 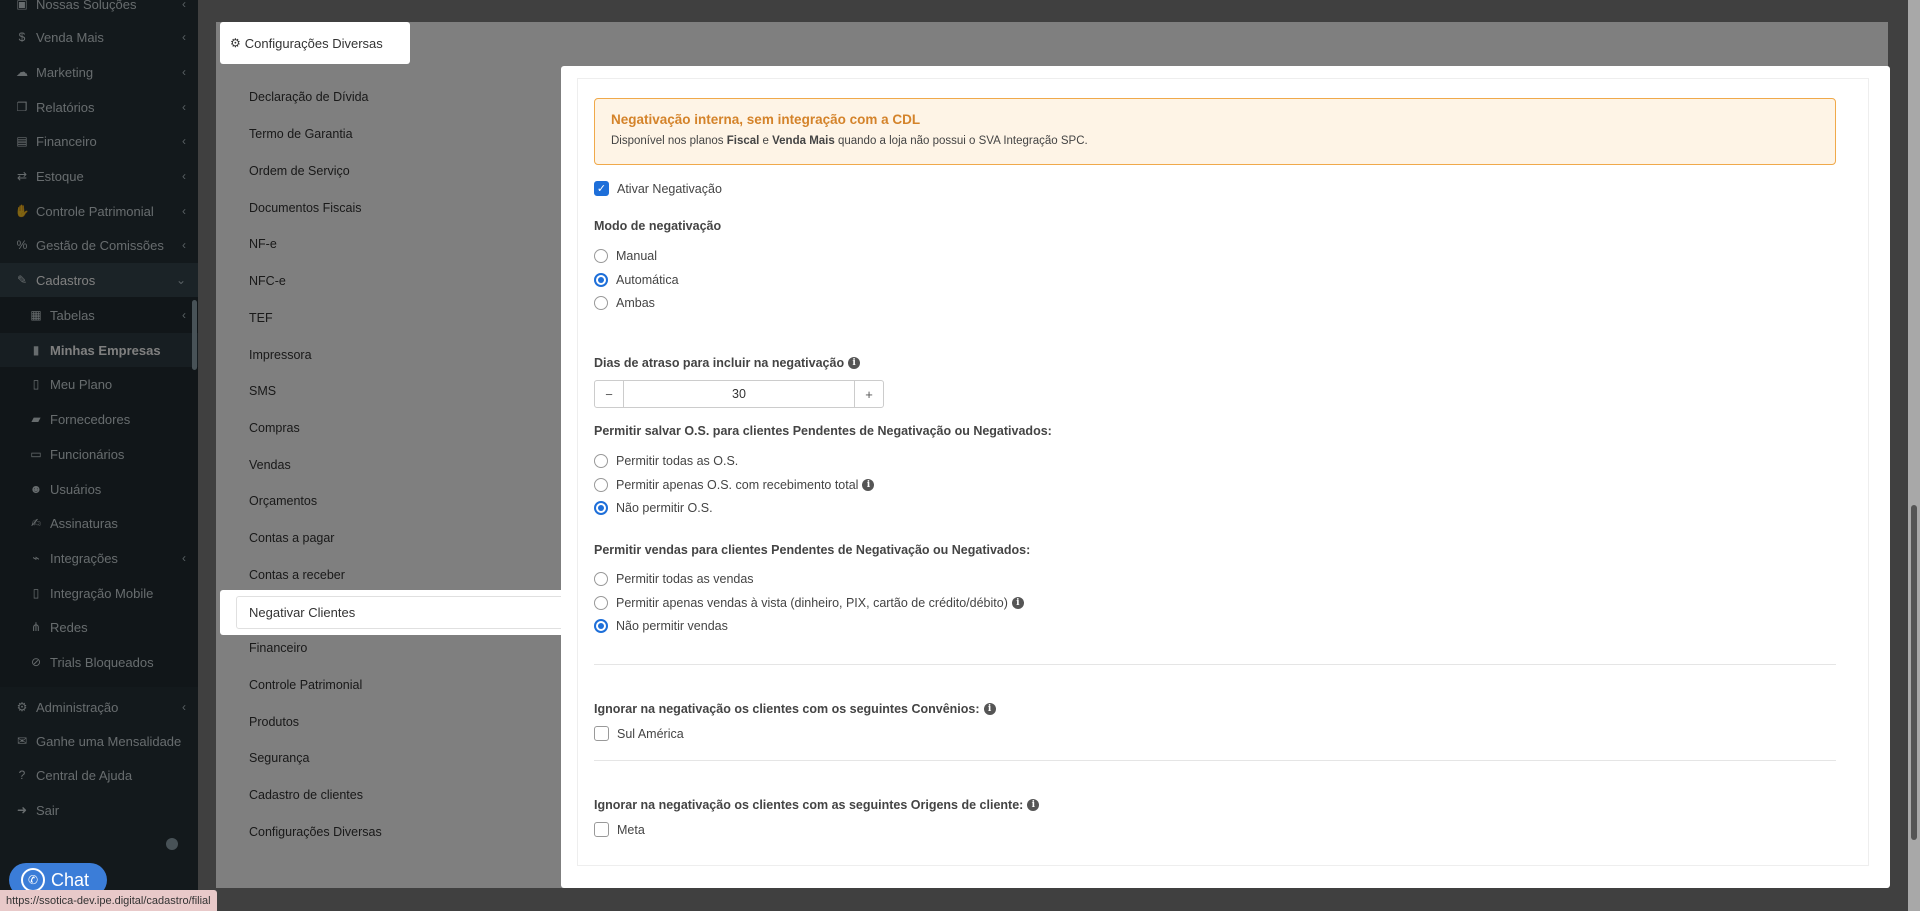 I want to click on sidebar-item: ▯ Meu Plano, so click(x=99, y=384).